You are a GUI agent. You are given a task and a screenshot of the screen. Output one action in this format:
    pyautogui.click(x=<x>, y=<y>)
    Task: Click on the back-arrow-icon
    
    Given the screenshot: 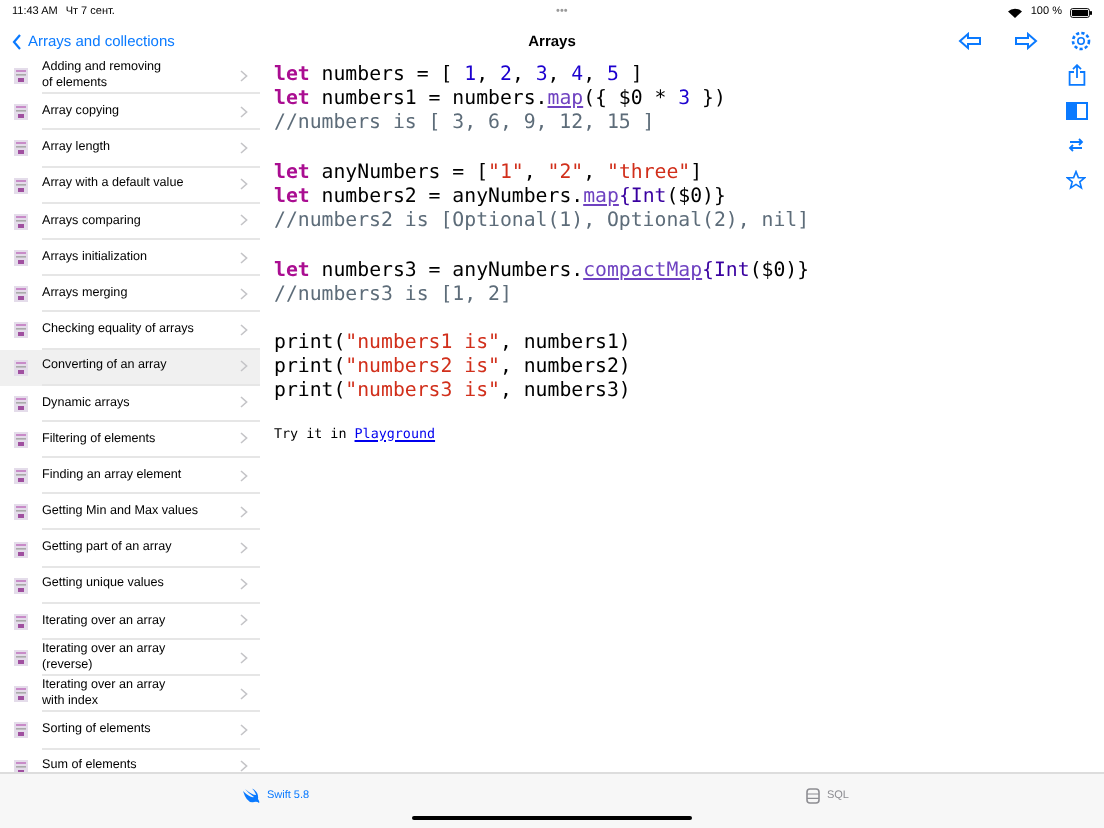 What is the action you would take?
    pyautogui.click(x=970, y=41)
    